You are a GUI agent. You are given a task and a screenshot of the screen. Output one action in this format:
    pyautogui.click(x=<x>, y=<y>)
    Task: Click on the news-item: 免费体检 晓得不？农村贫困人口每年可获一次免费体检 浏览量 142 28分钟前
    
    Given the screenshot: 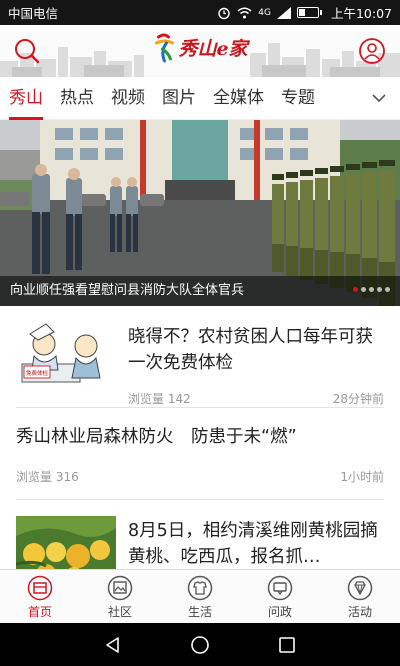 What is the action you would take?
    pyautogui.click(x=200, y=362)
    